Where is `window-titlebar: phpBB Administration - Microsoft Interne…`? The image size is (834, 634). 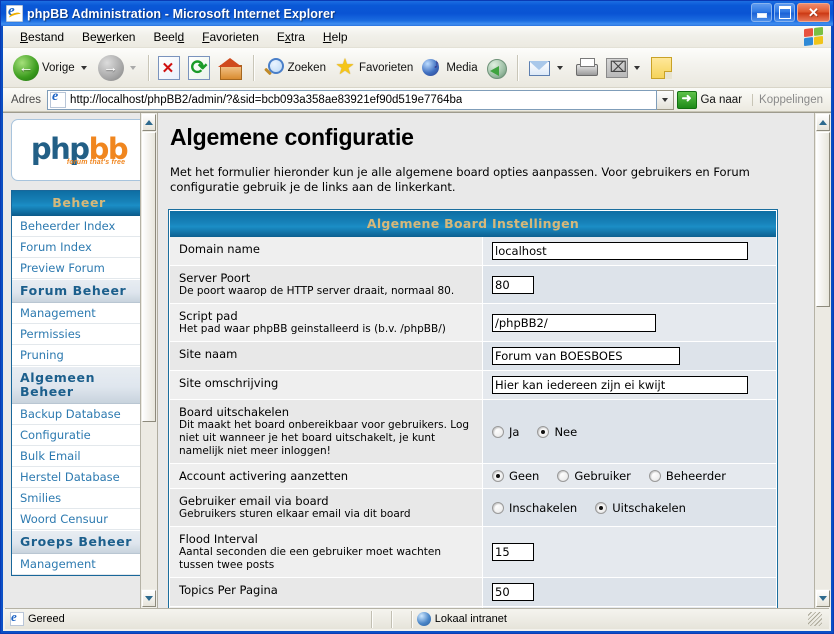 window-titlebar: phpBB Administration - Microsoft Interne… is located at coordinates (417, 13).